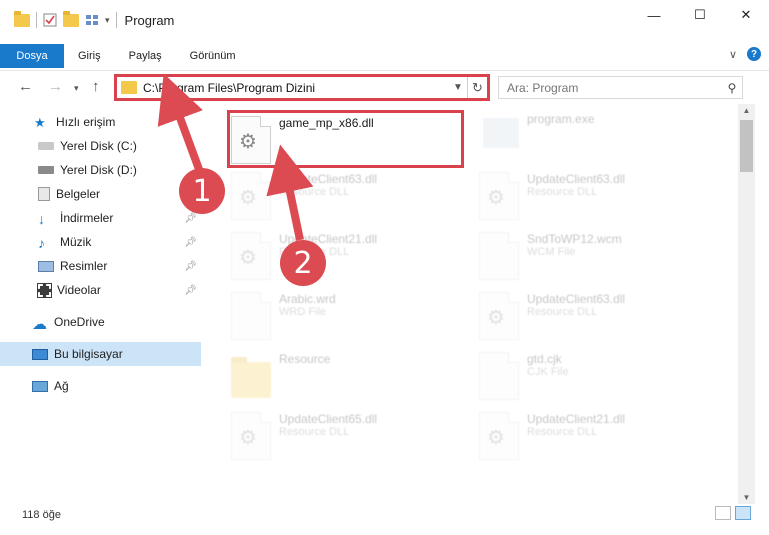  Describe the element at coordinates (102, 266) in the screenshot. I see `sidebar-item-pictures: Resimler 📌︎` at that location.